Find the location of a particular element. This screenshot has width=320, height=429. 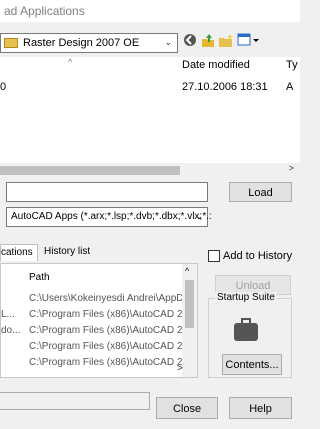

add-to-history-checkbox is located at coordinates (214, 256).